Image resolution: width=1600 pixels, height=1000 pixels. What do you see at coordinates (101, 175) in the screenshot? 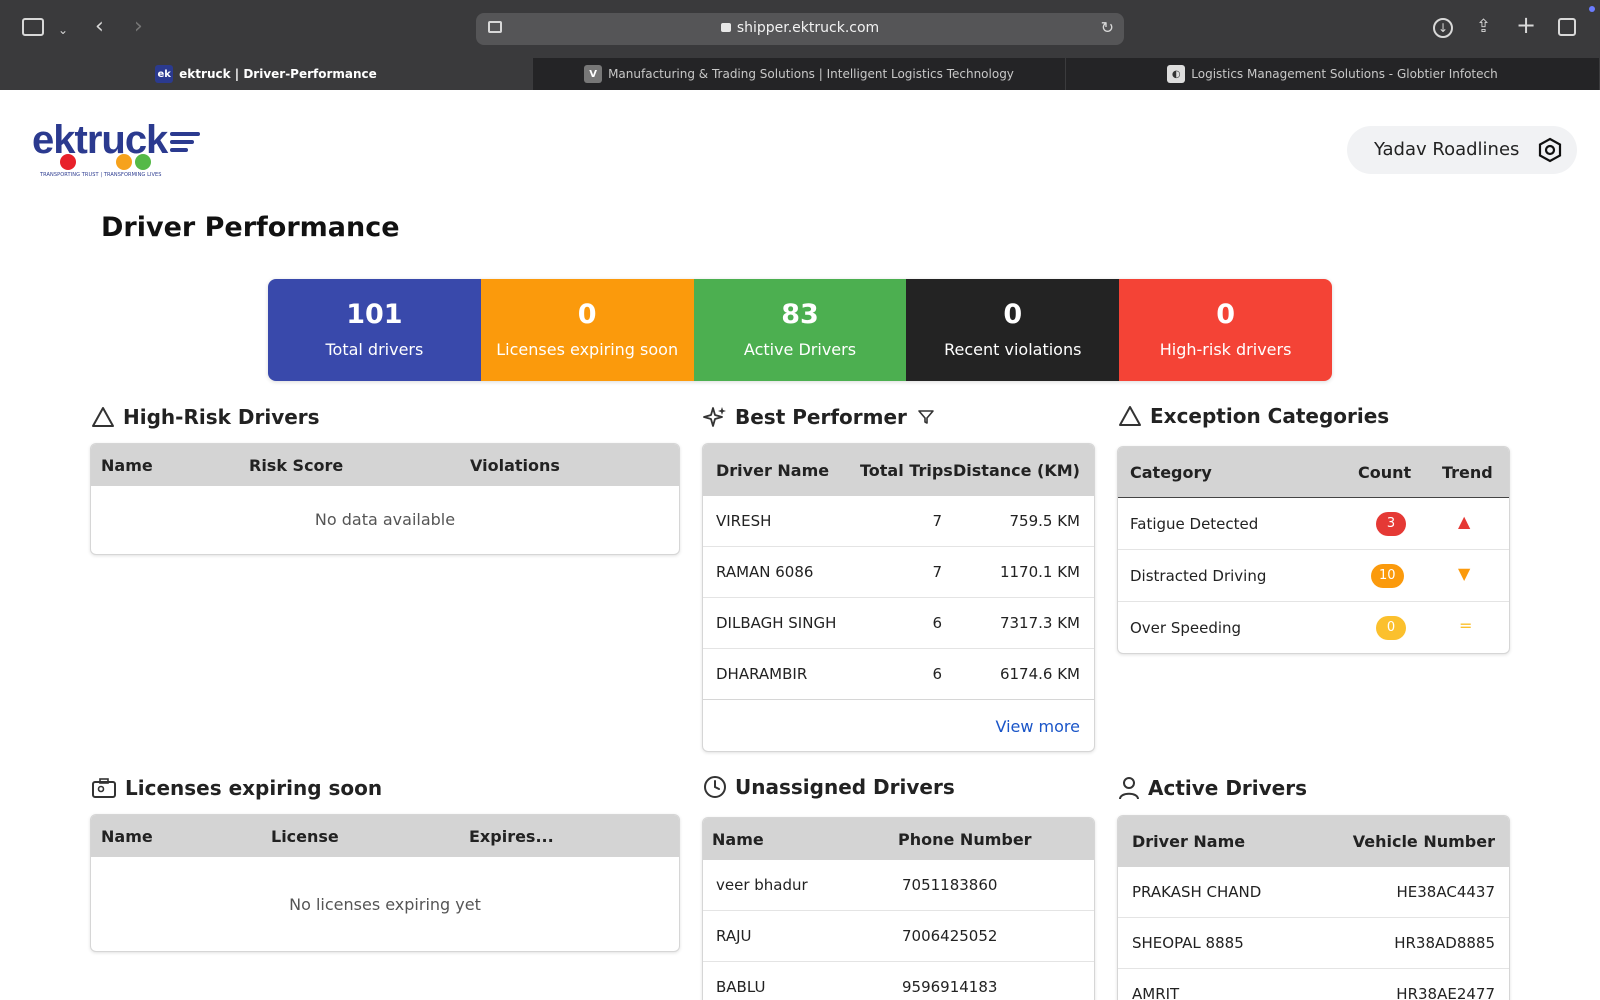
I see `logo-tagline: TRANSPORTING TRUST | TRANSFORMING LIVES` at bounding box center [101, 175].